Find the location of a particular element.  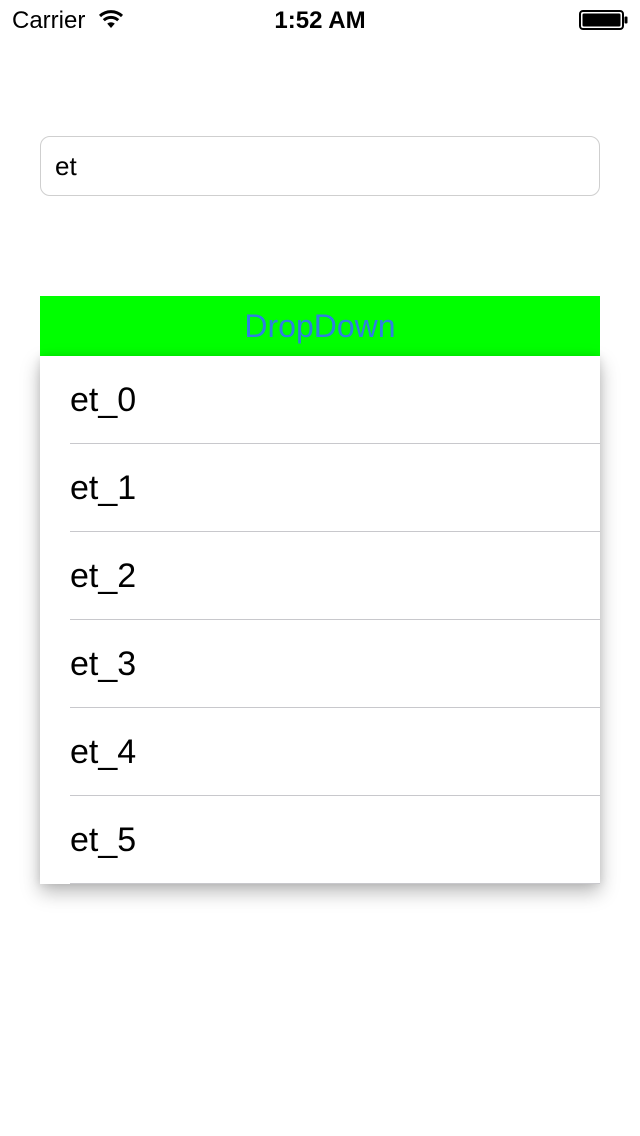

battery-icon is located at coordinates (603, 20).